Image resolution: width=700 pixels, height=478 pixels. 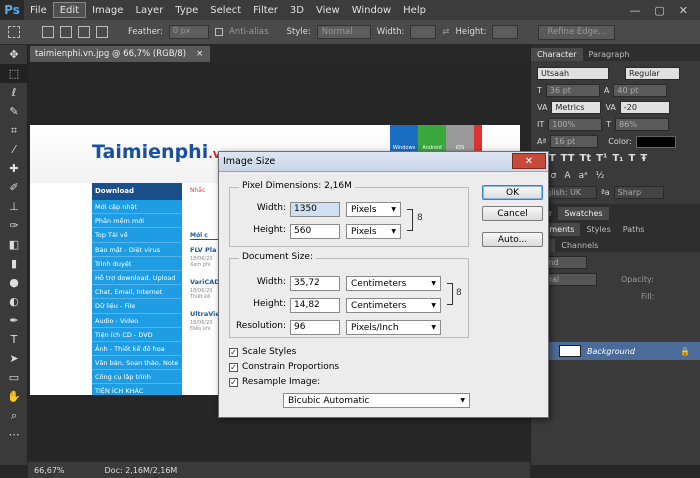 I want to click on menu-window: Window, so click(x=371, y=10).